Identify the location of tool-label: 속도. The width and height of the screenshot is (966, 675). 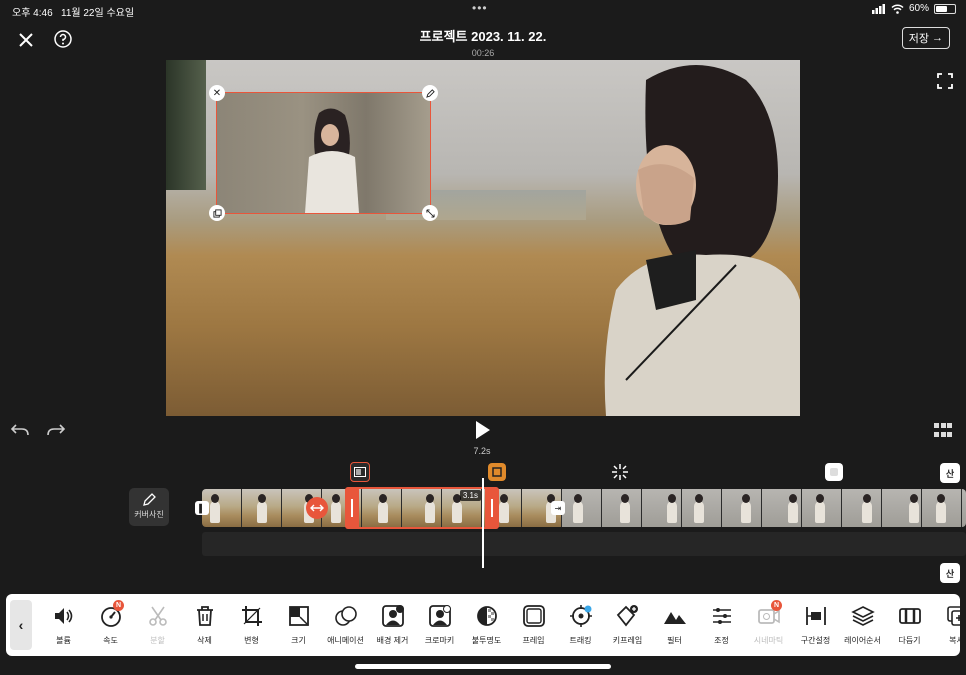
(110, 640).